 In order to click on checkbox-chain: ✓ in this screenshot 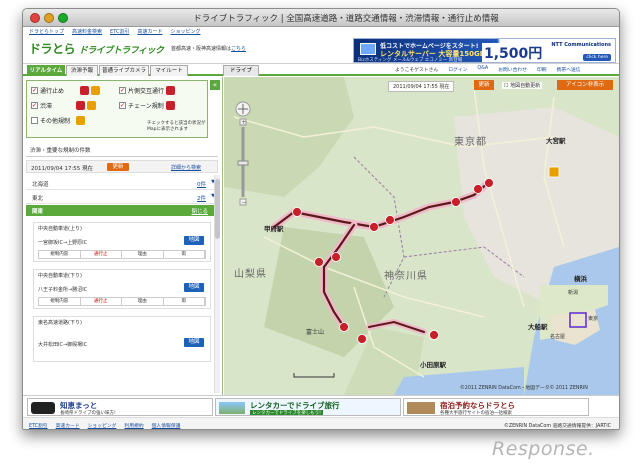, I will do `click(122, 105)`.